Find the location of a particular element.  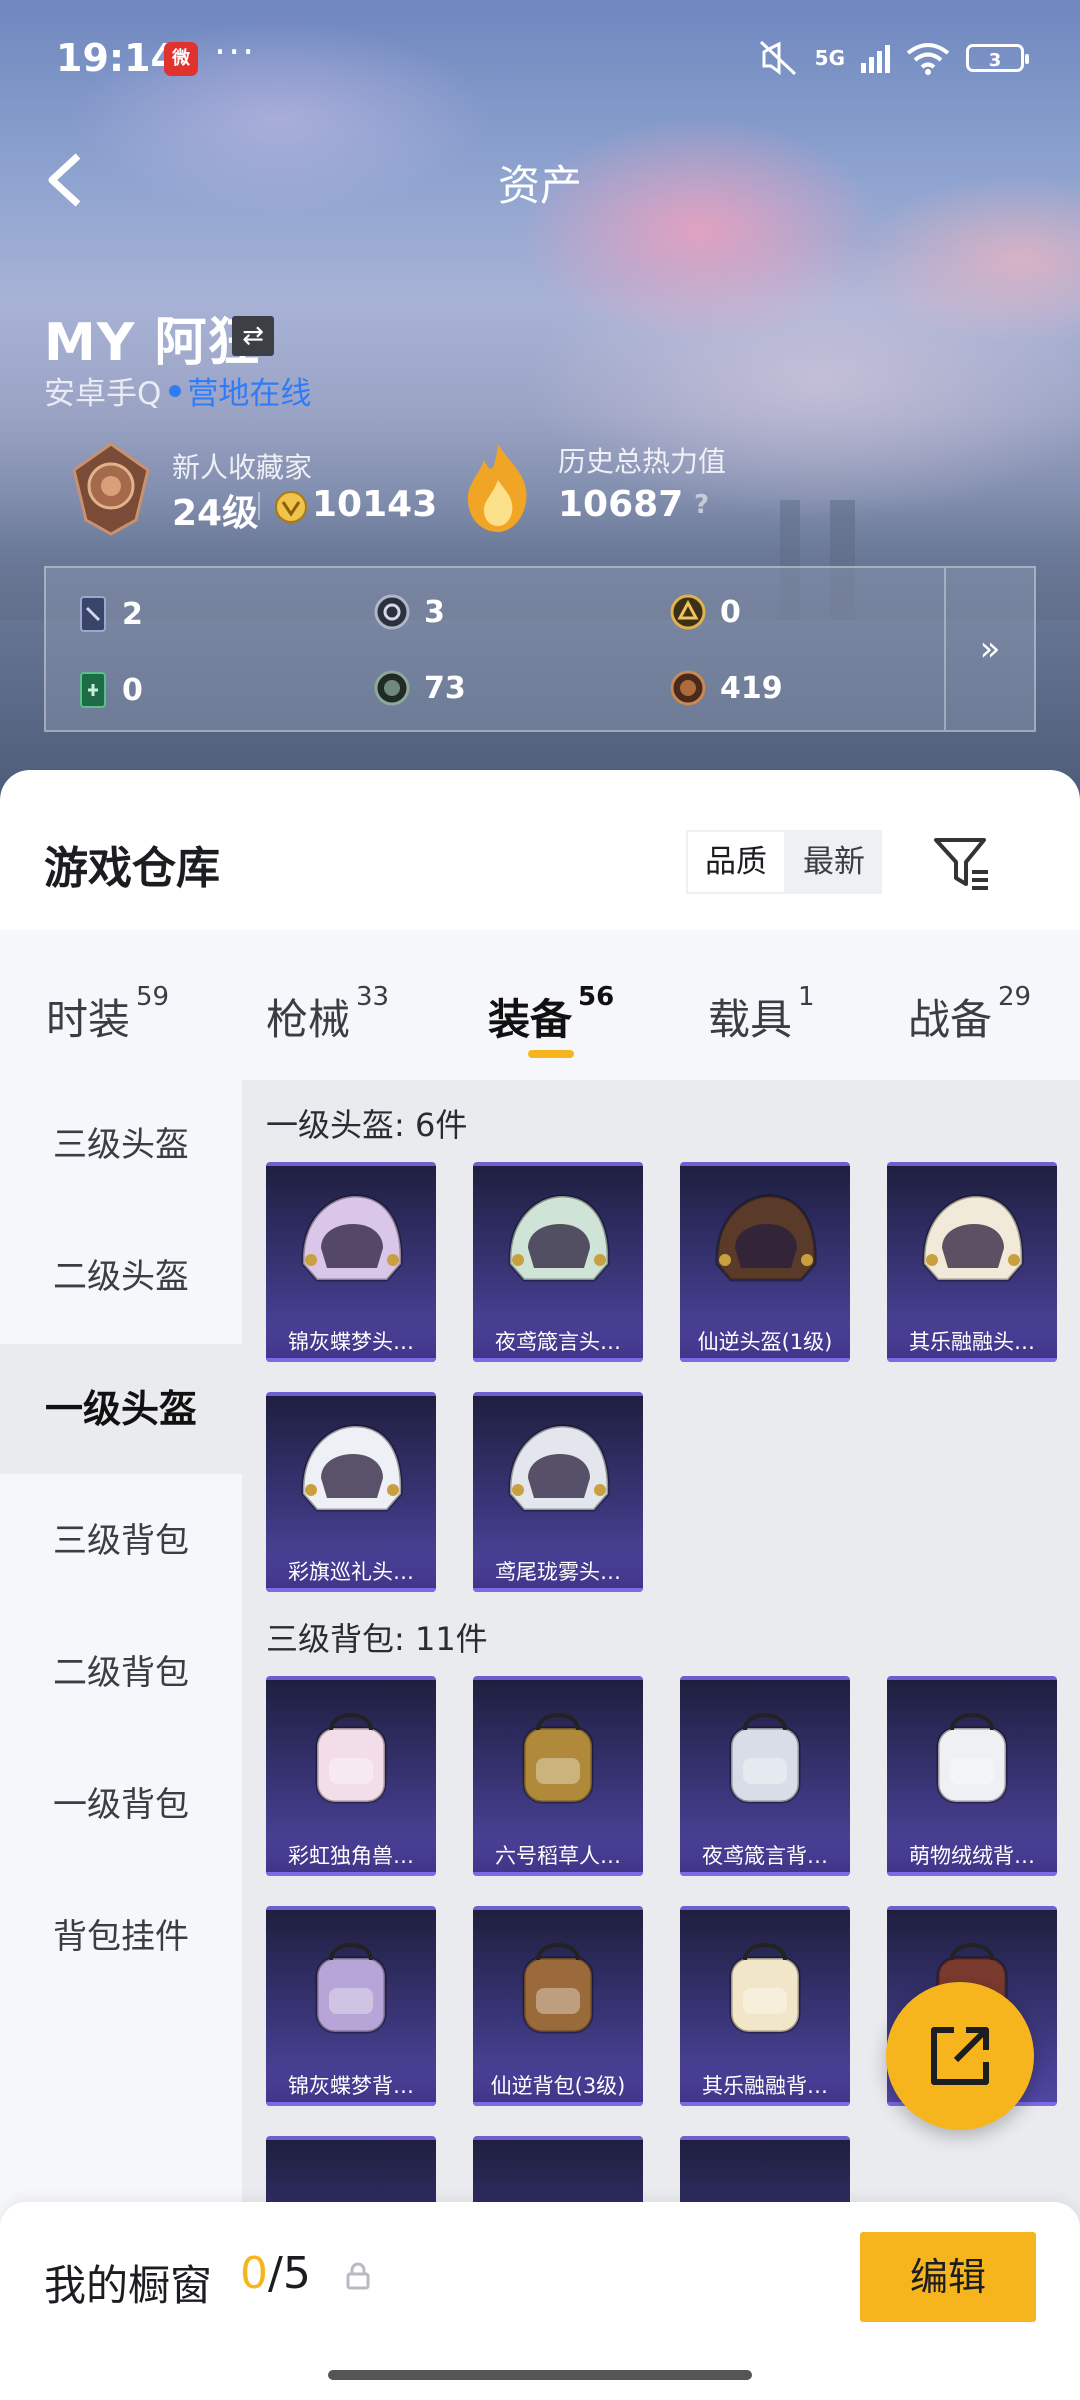

section-title: 一级头盔: 6件 is located at coordinates (367, 1125).